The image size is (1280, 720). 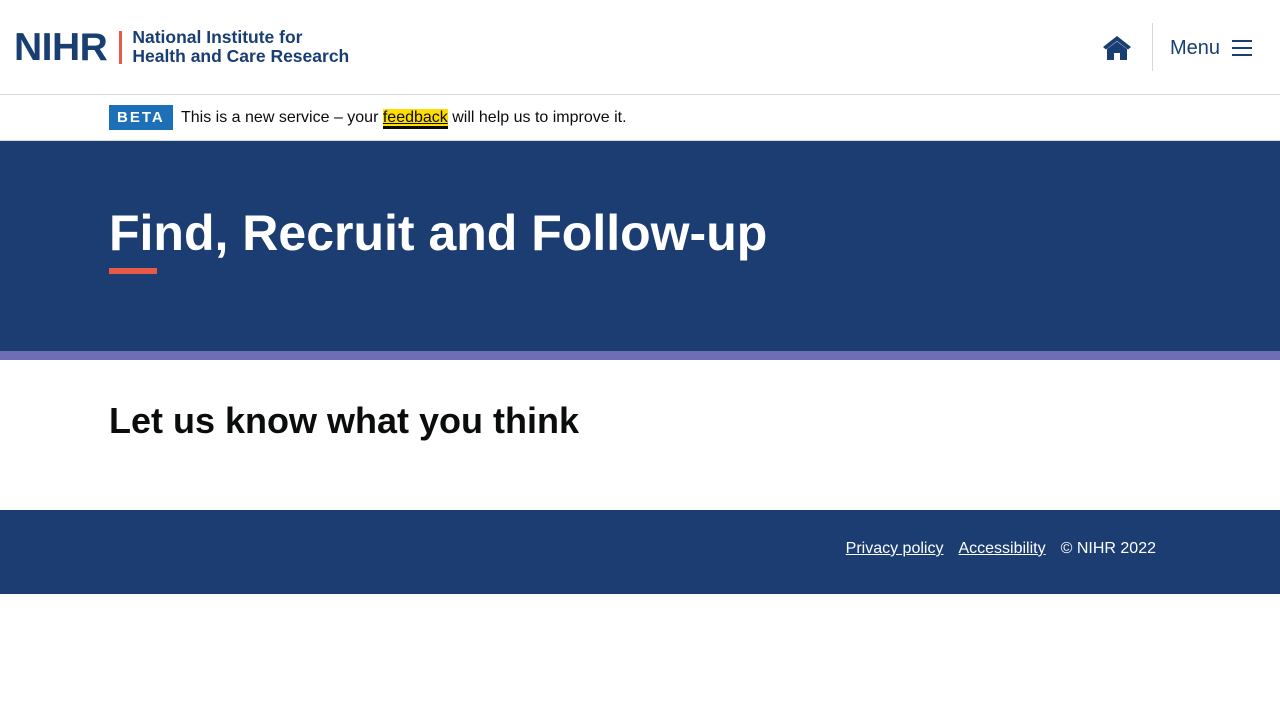 I want to click on menu-label: Menu, so click(x=1195, y=47).